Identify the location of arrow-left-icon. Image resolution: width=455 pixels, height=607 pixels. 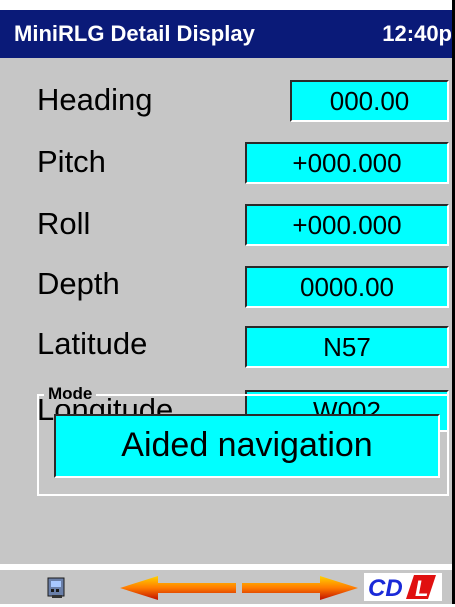
(178, 590).